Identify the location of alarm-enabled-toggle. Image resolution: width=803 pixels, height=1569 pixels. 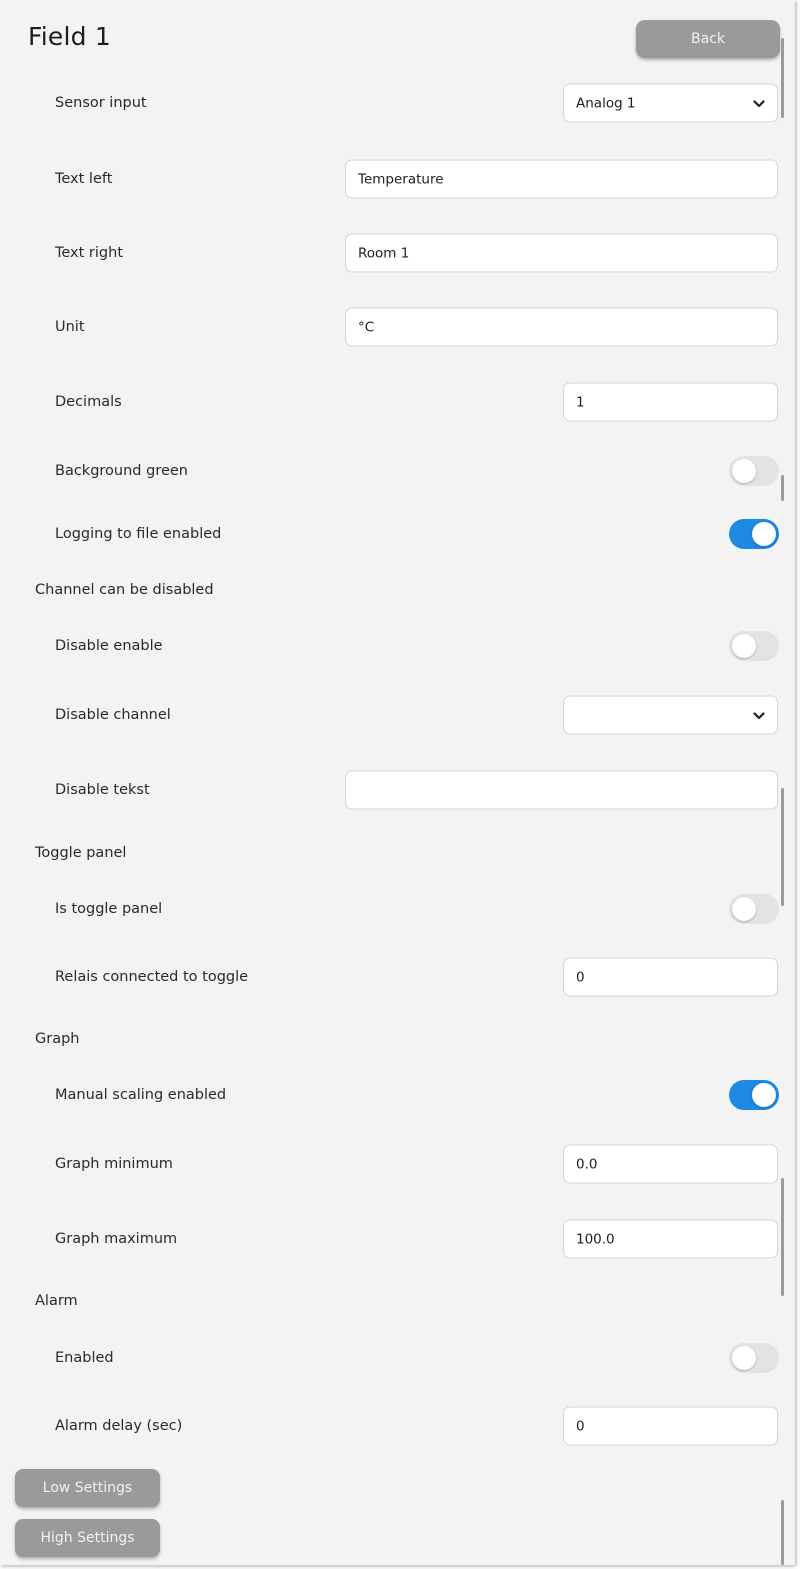
(754, 1358).